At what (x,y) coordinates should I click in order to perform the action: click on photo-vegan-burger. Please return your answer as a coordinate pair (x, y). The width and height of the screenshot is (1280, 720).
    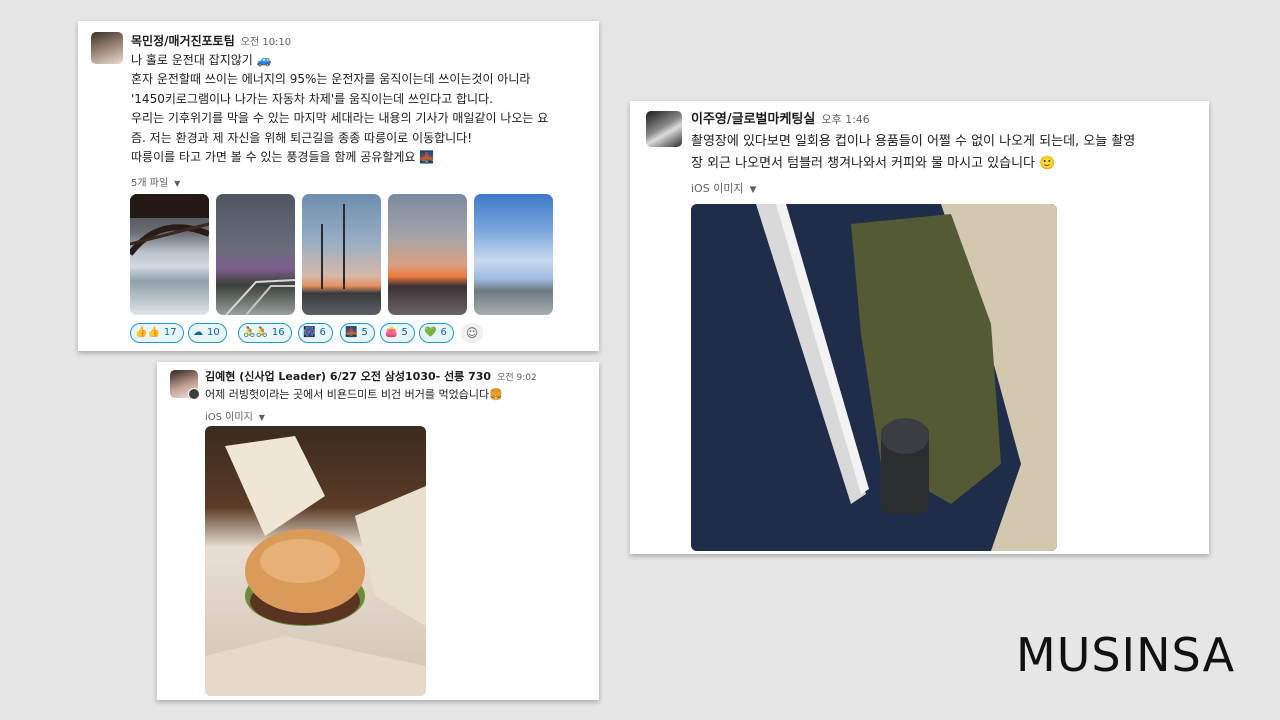
    Looking at the image, I should click on (315, 561).